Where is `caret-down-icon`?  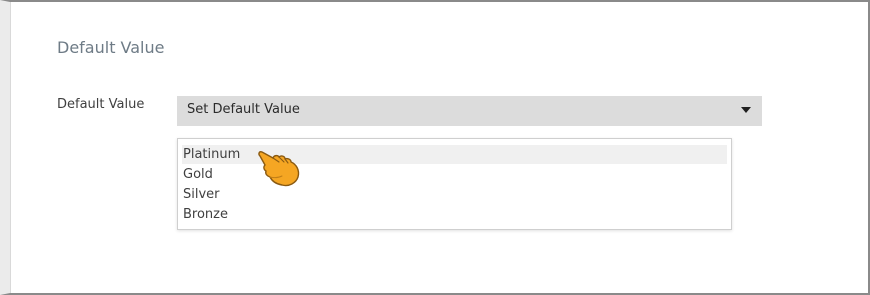
caret-down-icon is located at coordinates (746, 110).